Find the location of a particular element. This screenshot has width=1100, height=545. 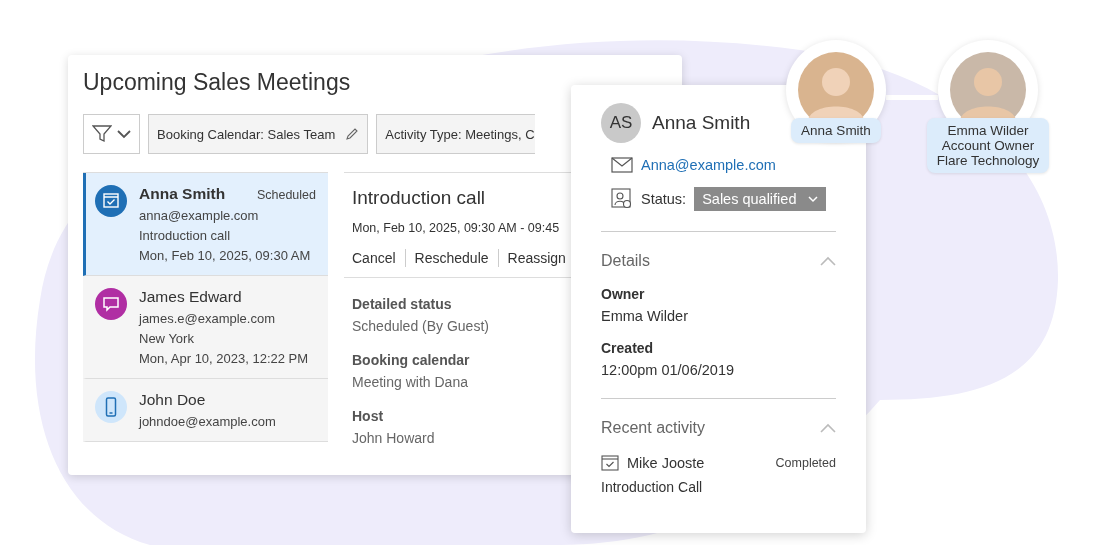

field-value: 12:00pm 01/06/2019 is located at coordinates (668, 370).